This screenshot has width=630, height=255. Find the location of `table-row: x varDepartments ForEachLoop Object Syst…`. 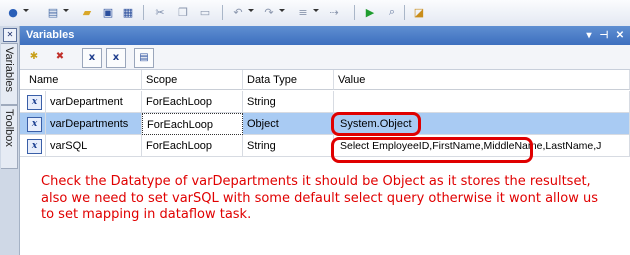

table-row: x varDepartments ForEachLoop Object Syst… is located at coordinates (325, 124).